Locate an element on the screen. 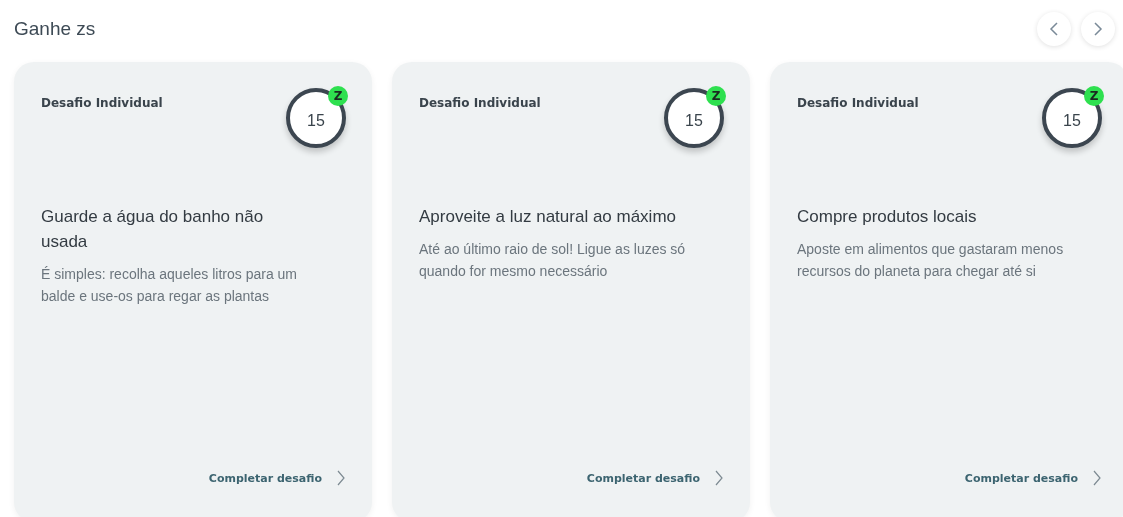 This screenshot has width=1123, height=517. challenge-title: Guarde a água do banho não usada is located at coordinates (153, 229).